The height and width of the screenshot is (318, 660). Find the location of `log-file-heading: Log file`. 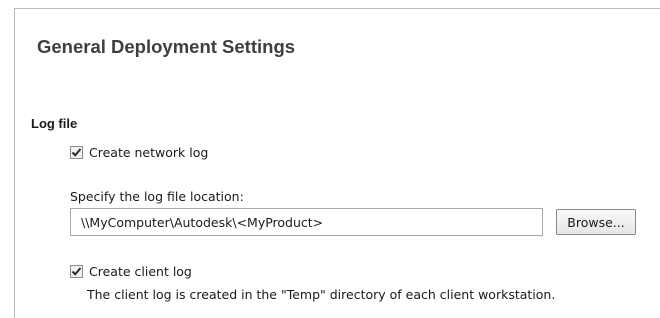

log-file-heading: Log file is located at coordinates (54, 123).